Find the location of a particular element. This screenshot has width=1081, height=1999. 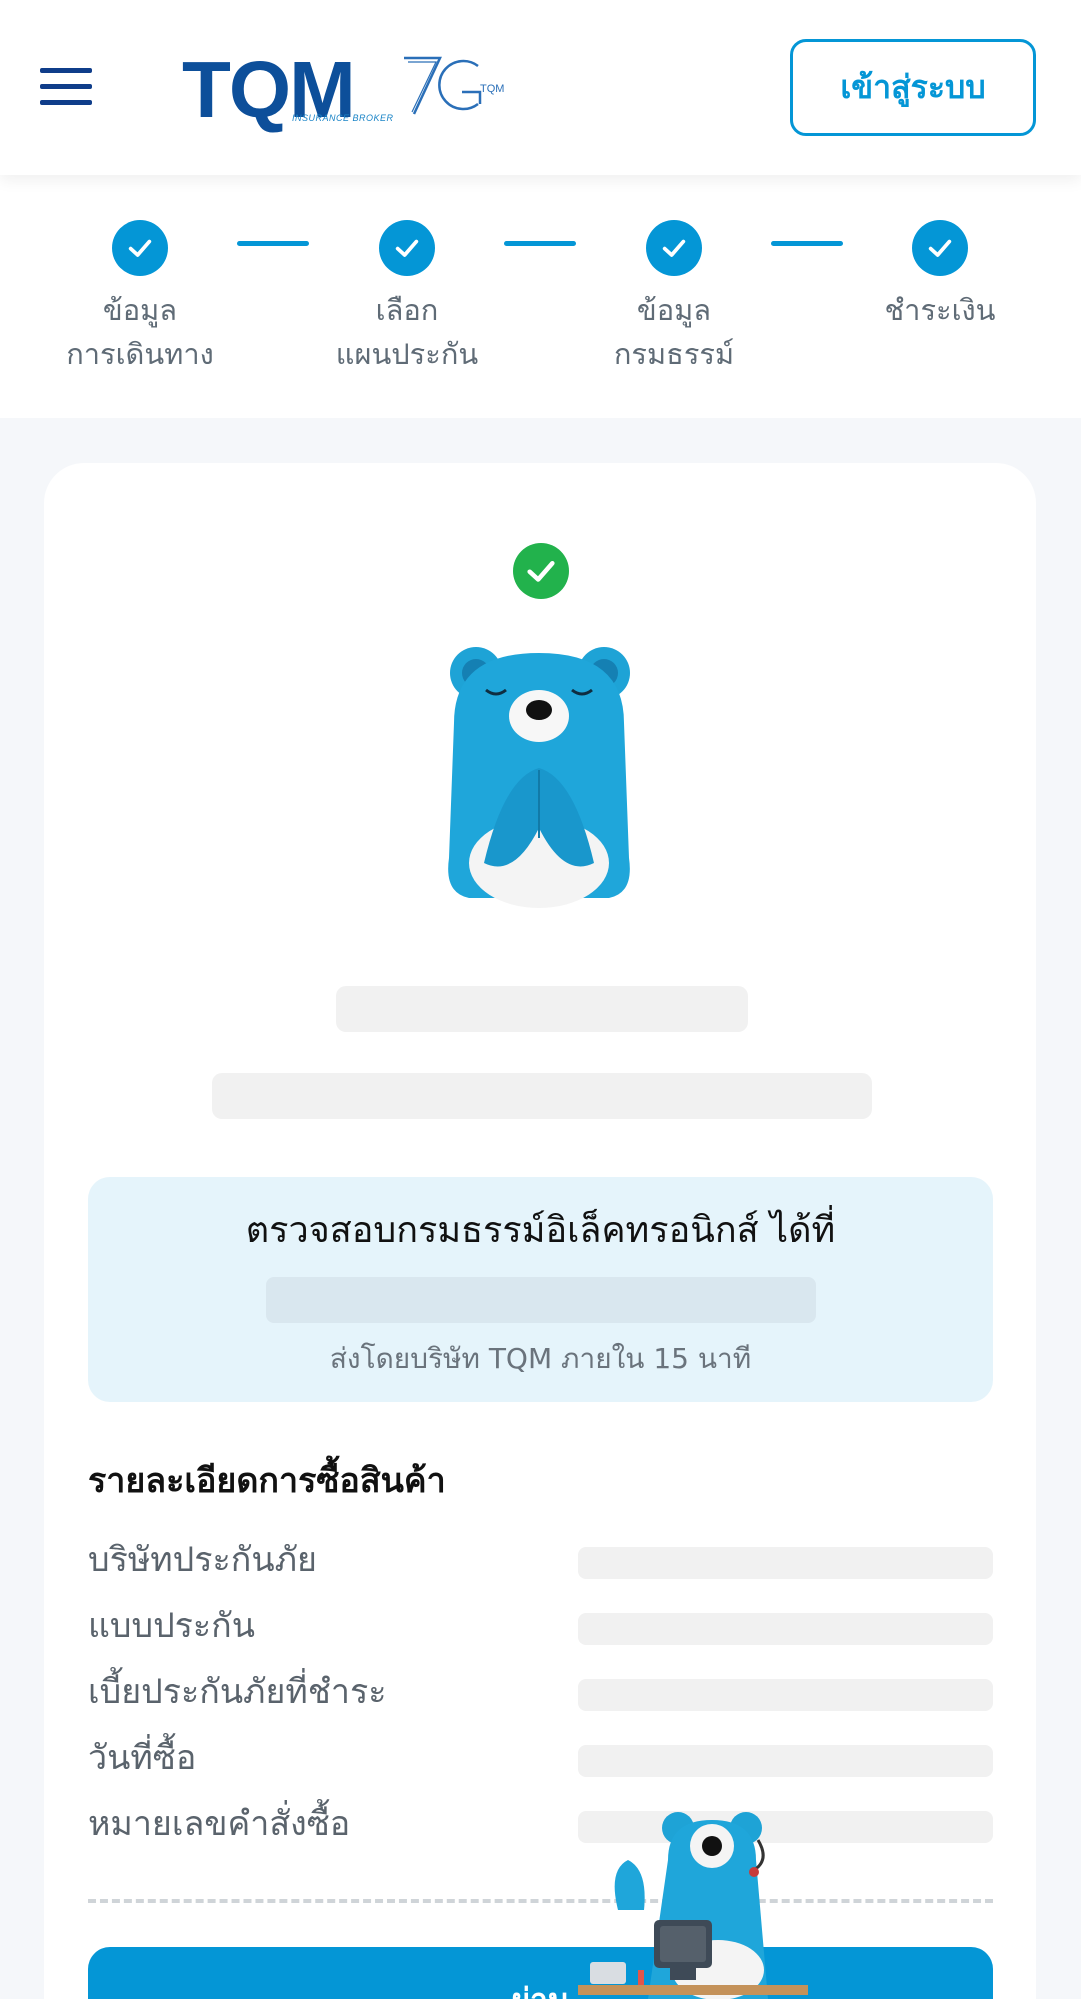

detail-row-premium: เบี้ยประกันภัยที่ชำระ is located at coordinates (540, 1692).